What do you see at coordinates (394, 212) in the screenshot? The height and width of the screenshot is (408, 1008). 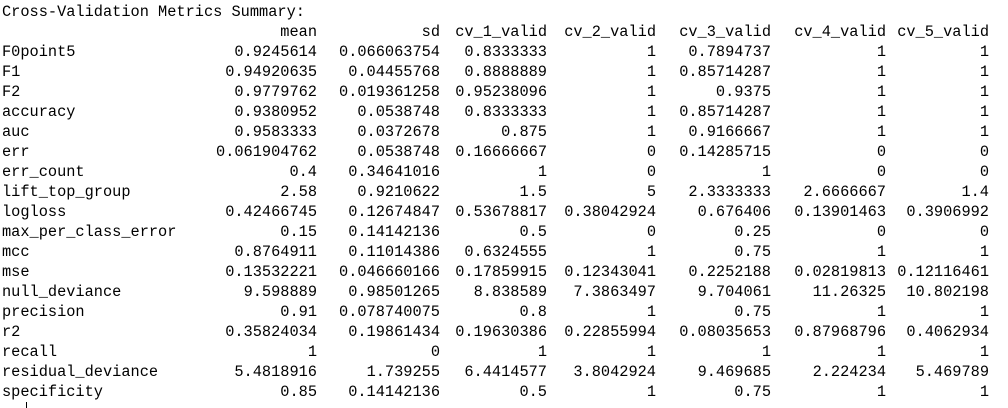 I see `cell-sd: 0.12674847` at bounding box center [394, 212].